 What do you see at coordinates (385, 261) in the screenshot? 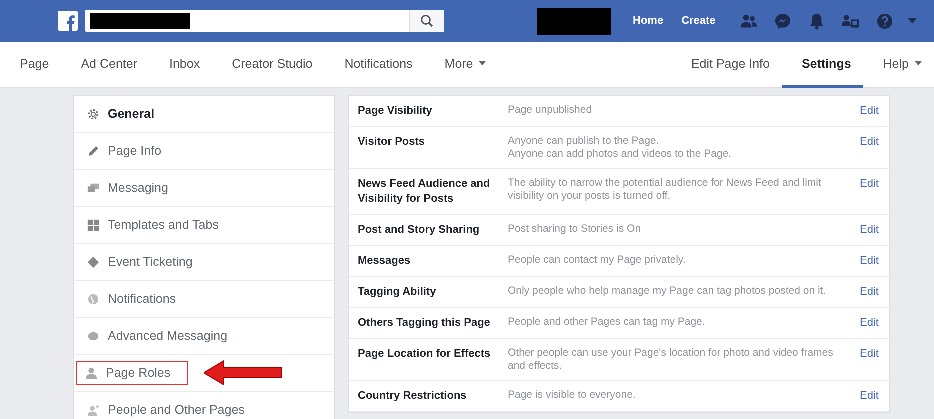
I see `setting-label: Messages` at bounding box center [385, 261].